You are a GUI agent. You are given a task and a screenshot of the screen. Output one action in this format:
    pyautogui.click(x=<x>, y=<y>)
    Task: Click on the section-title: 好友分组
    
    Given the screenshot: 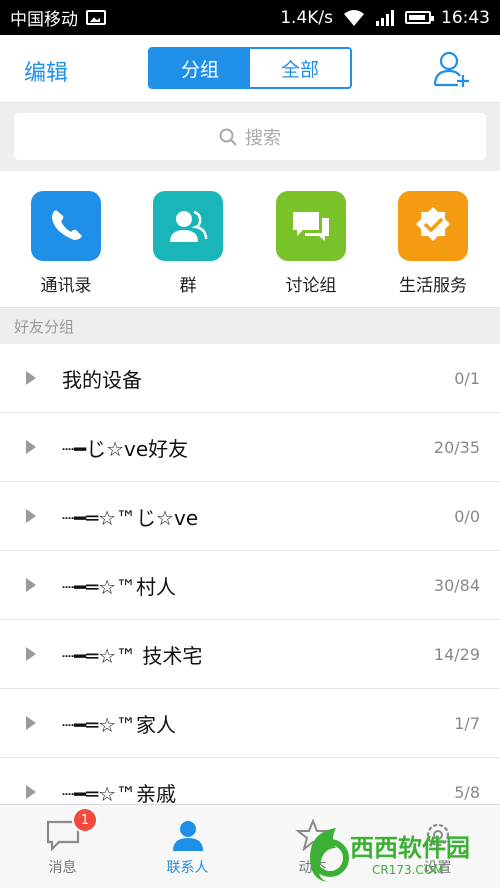 What is the action you would take?
    pyautogui.click(x=44, y=327)
    